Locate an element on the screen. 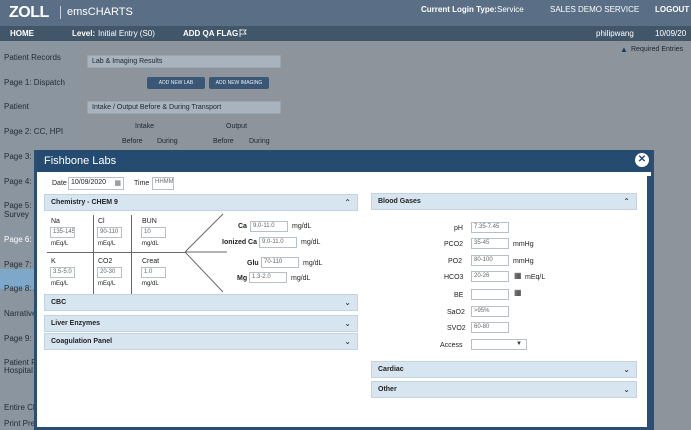 This screenshot has height=430, width=691. cbc-title: CBC is located at coordinates (59, 302).